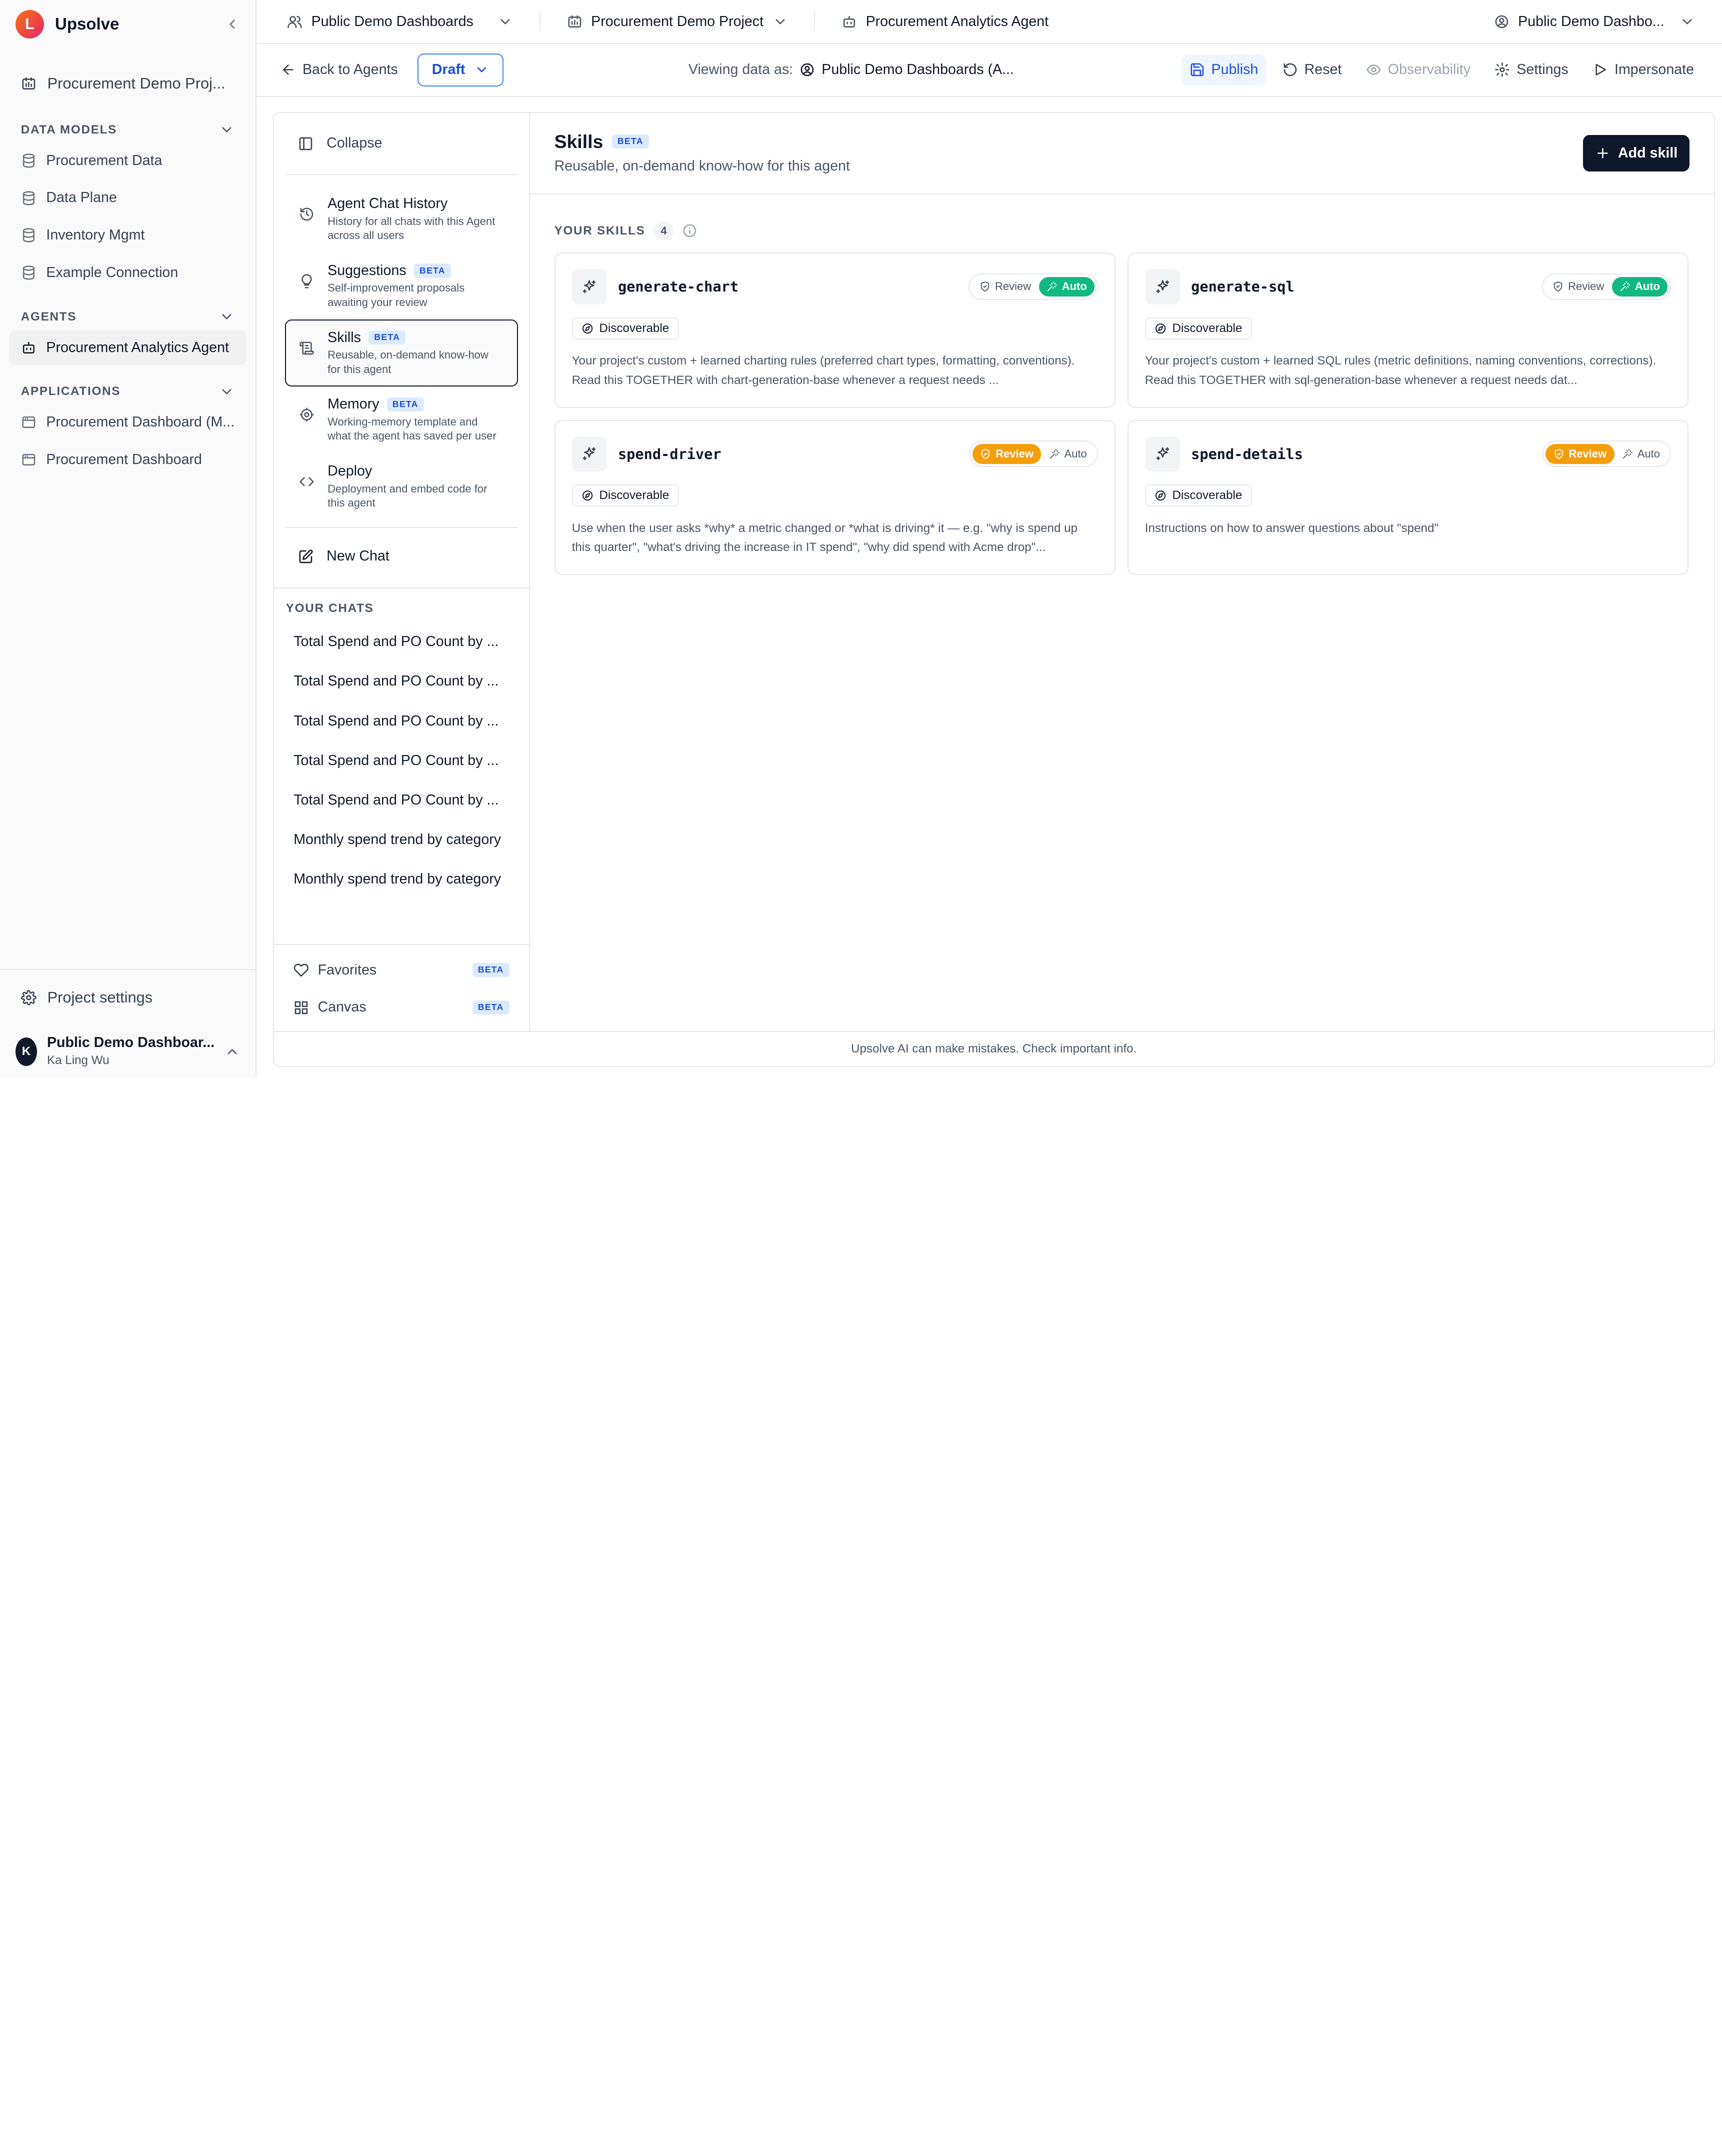  What do you see at coordinates (1224, 70) in the screenshot?
I see `publish-button: Publish` at bounding box center [1224, 70].